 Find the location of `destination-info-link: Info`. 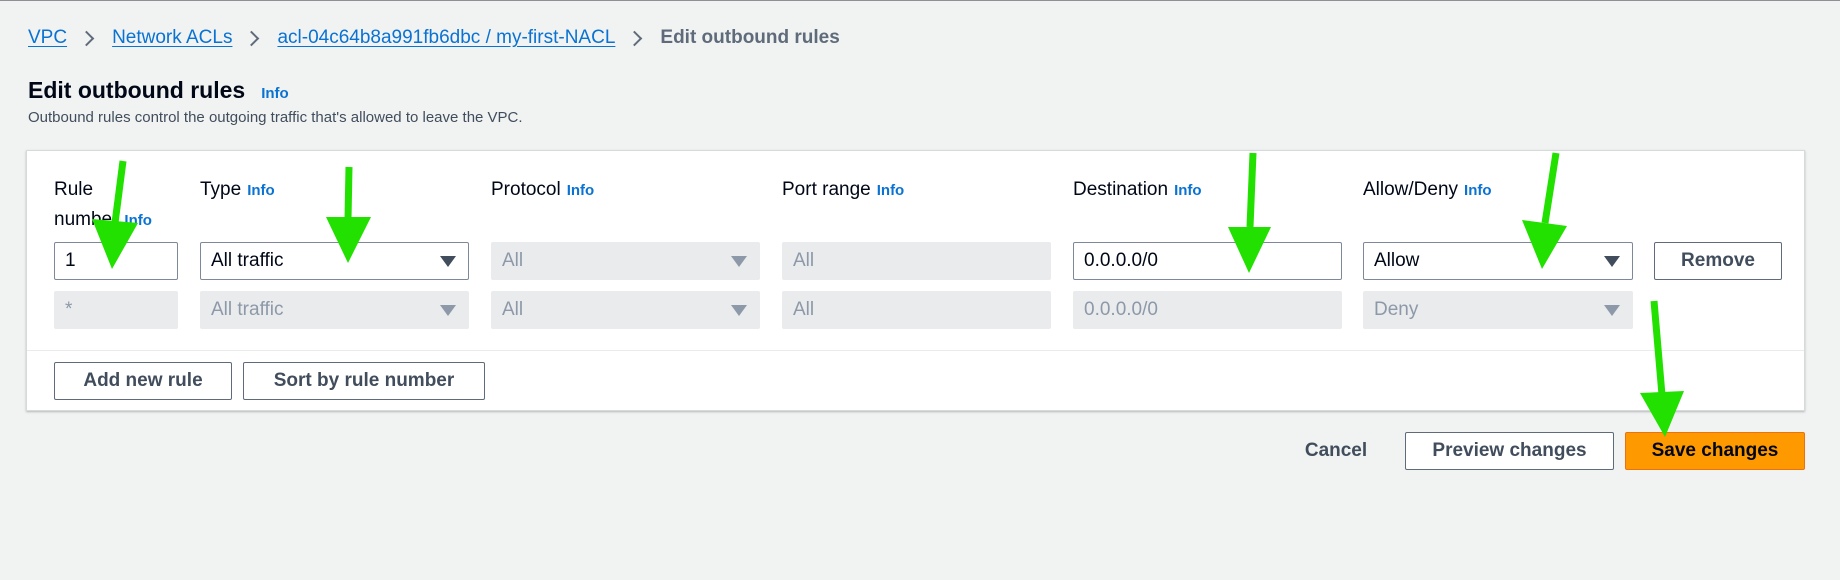

destination-info-link: Info is located at coordinates (1188, 190).